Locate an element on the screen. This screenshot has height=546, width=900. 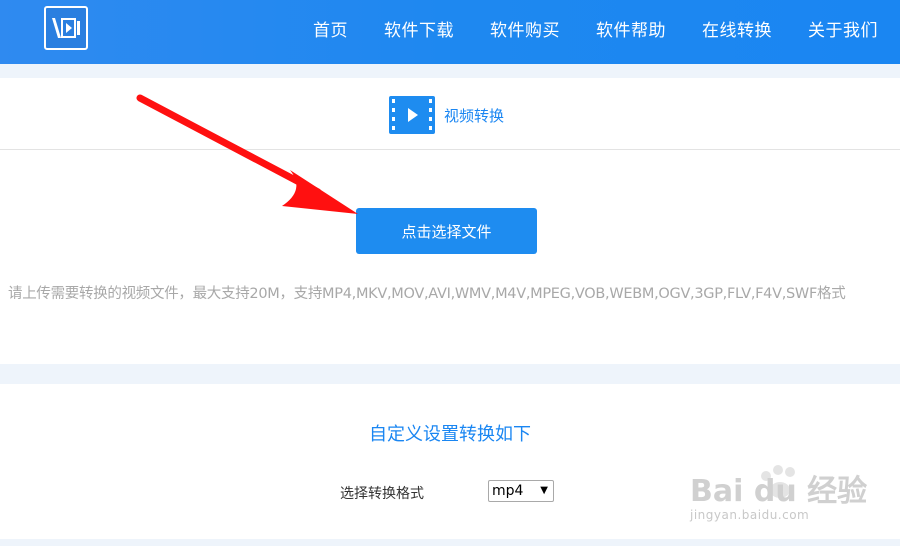
format-select: mp4 ▼ is located at coordinates (521, 491).